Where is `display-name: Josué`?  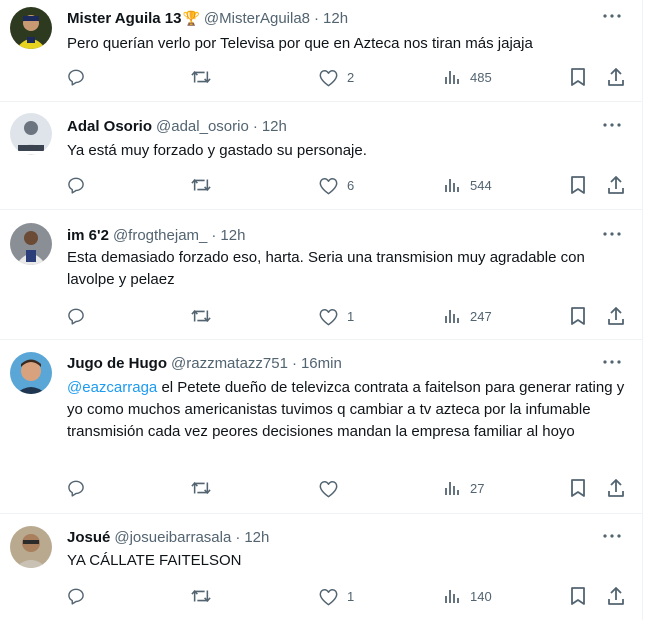 display-name: Josué is located at coordinates (88, 537).